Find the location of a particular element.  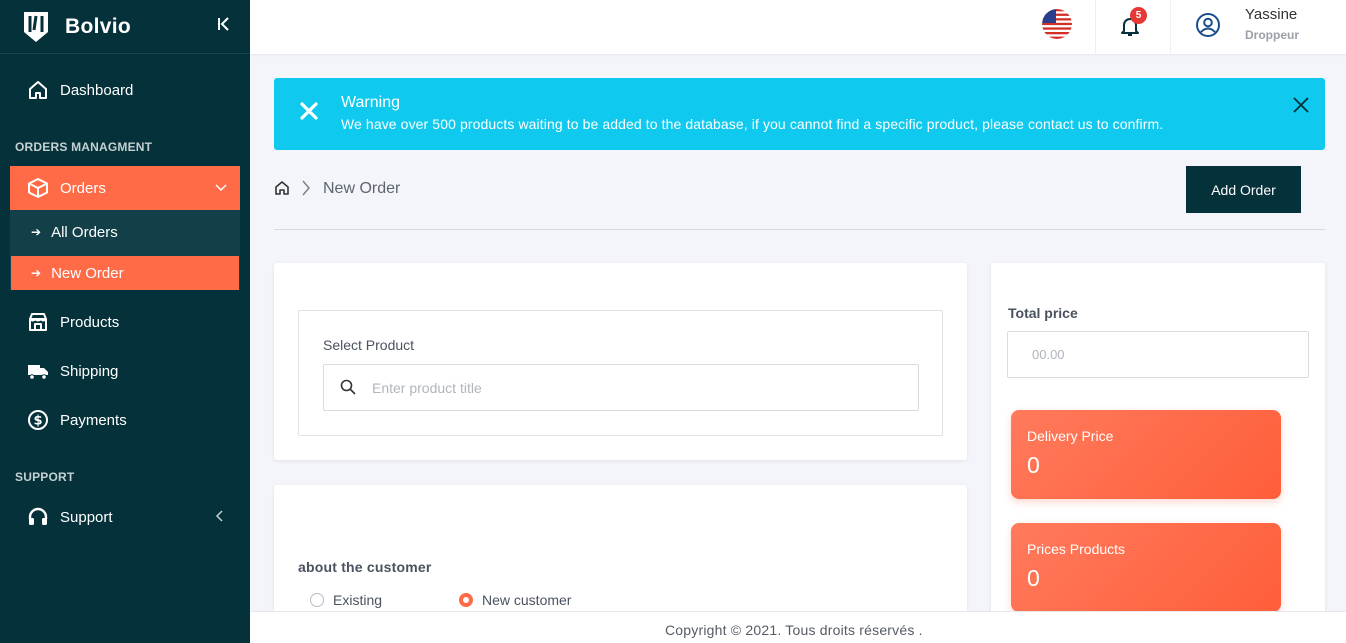

nav-shipping: Shipping is located at coordinates (125, 371).